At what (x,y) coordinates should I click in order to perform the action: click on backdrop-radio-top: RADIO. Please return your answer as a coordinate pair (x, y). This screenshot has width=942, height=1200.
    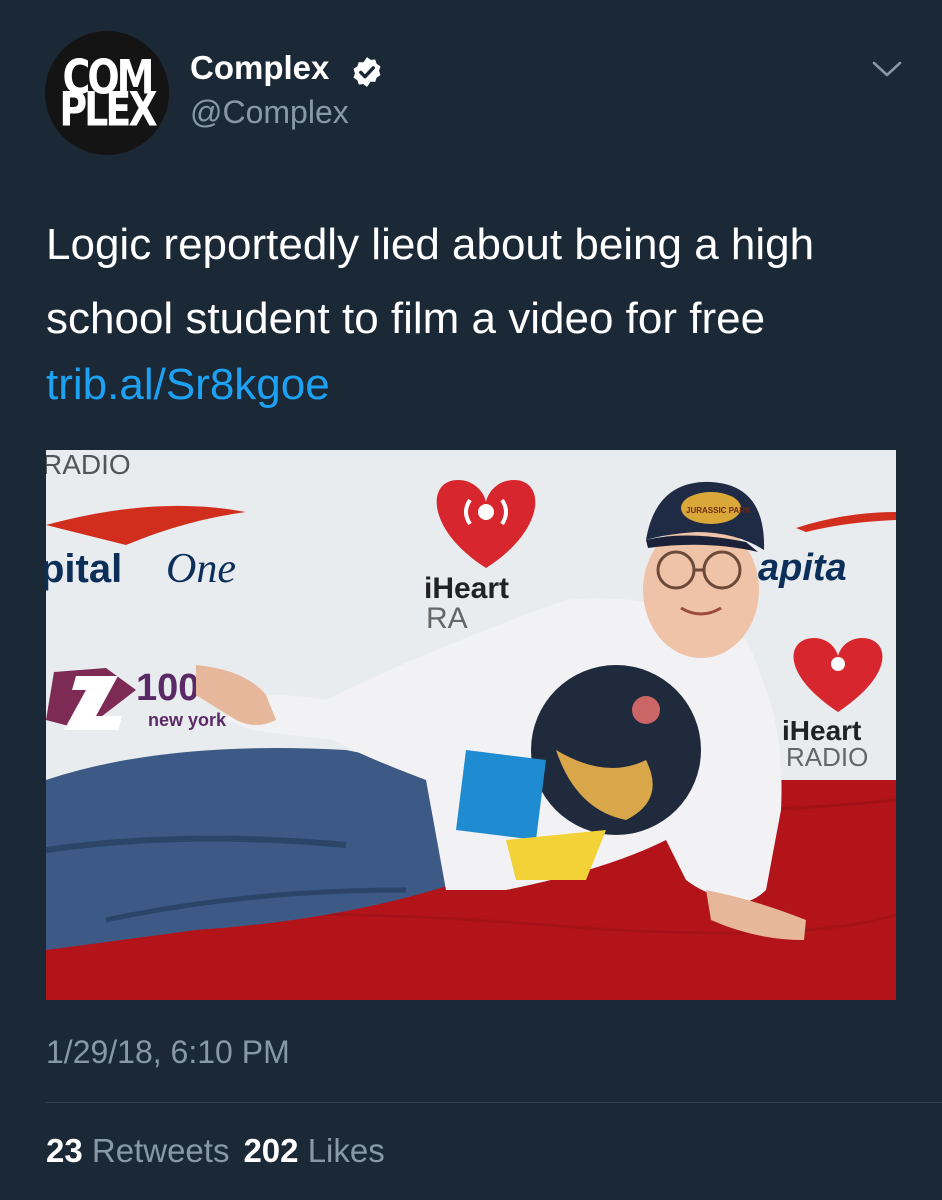
    Looking at the image, I should click on (88, 465).